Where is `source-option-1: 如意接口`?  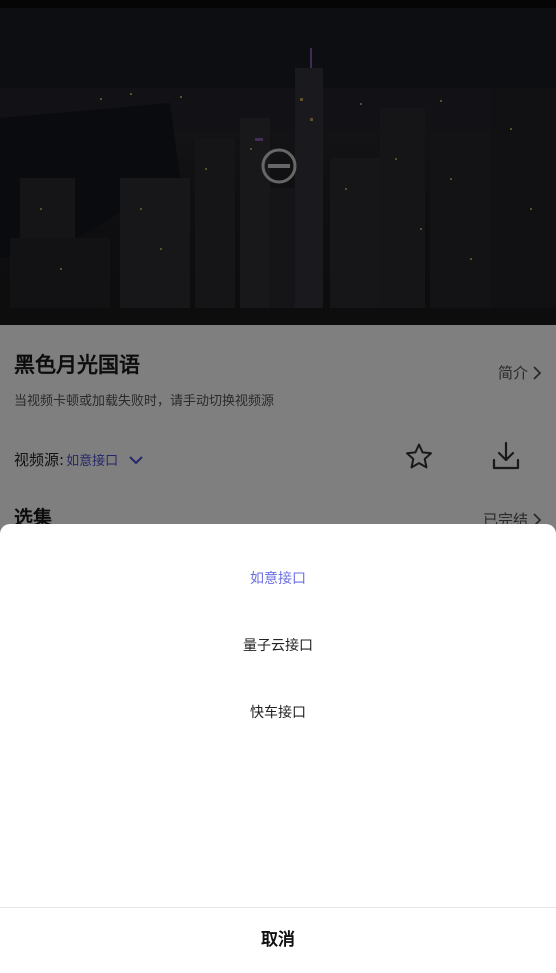 source-option-1: 如意接口 is located at coordinates (278, 579).